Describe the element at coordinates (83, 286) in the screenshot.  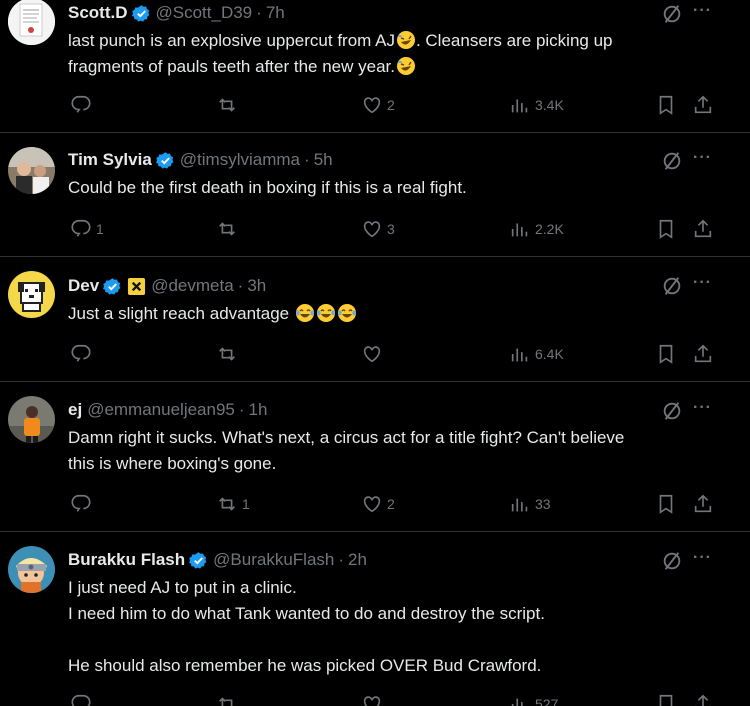
I see `display-name: Dev` at that location.